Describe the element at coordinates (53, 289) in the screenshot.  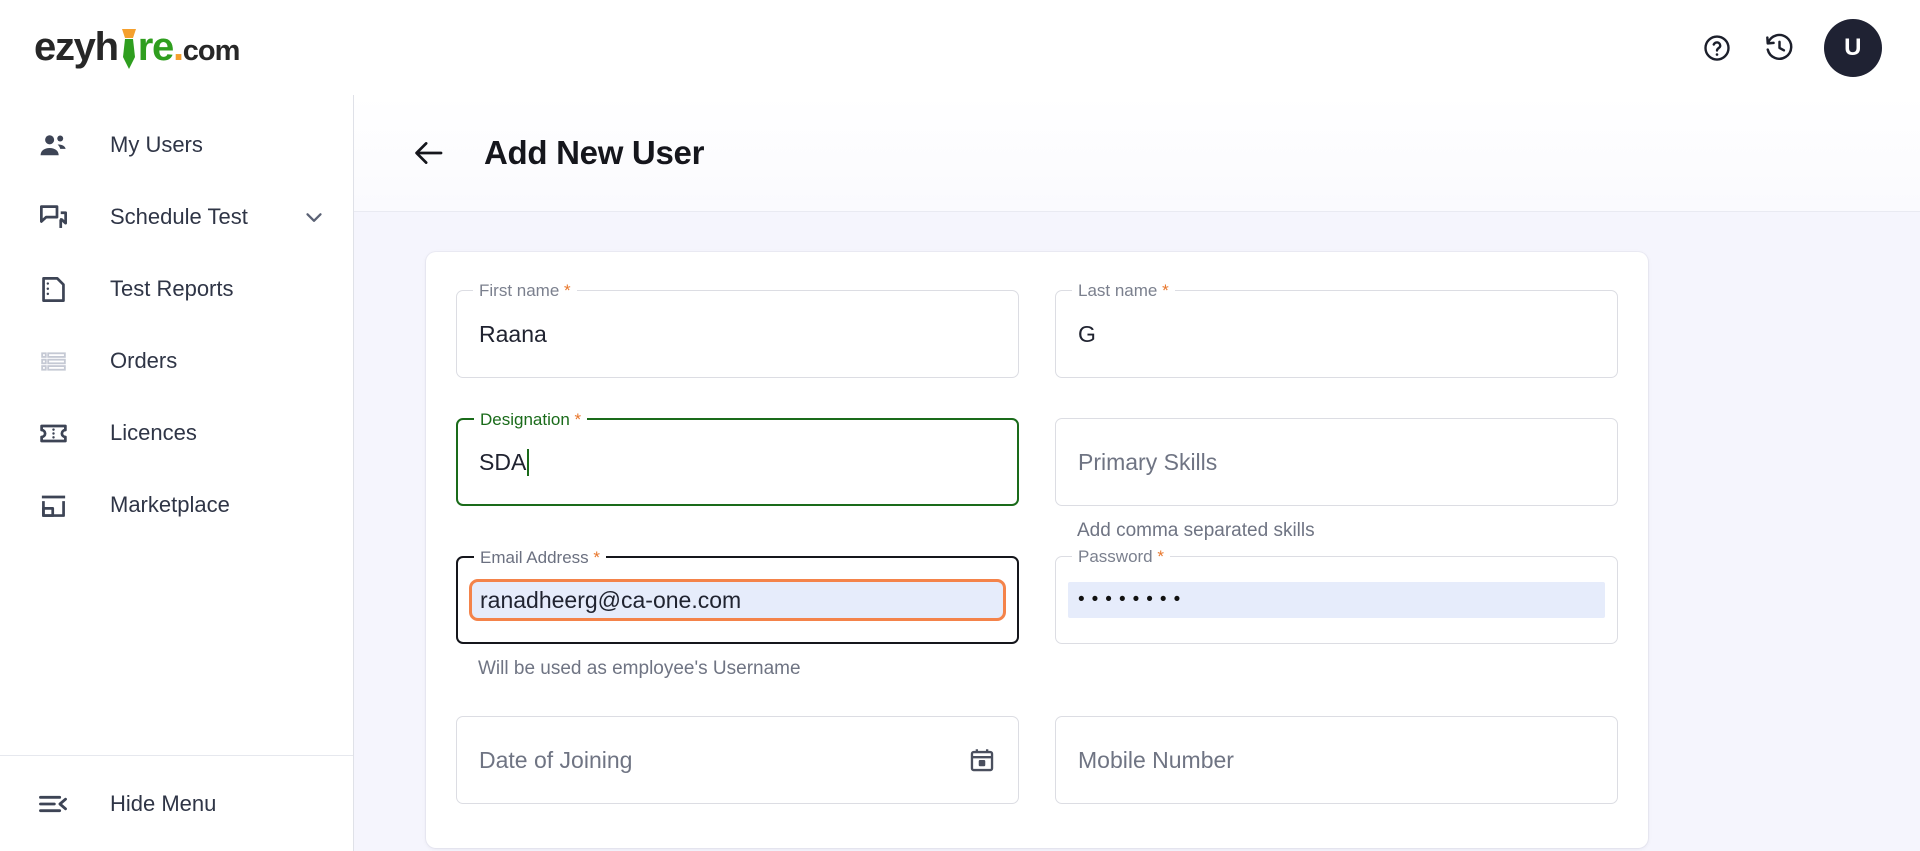
I see `document-report-icon` at that location.